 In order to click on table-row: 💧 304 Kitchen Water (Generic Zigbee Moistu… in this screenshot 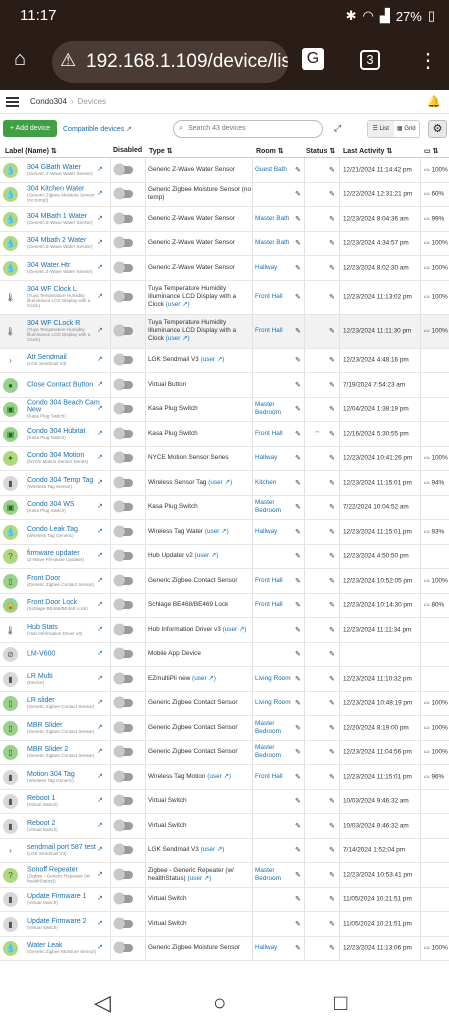, I will do `click(224, 194)`.